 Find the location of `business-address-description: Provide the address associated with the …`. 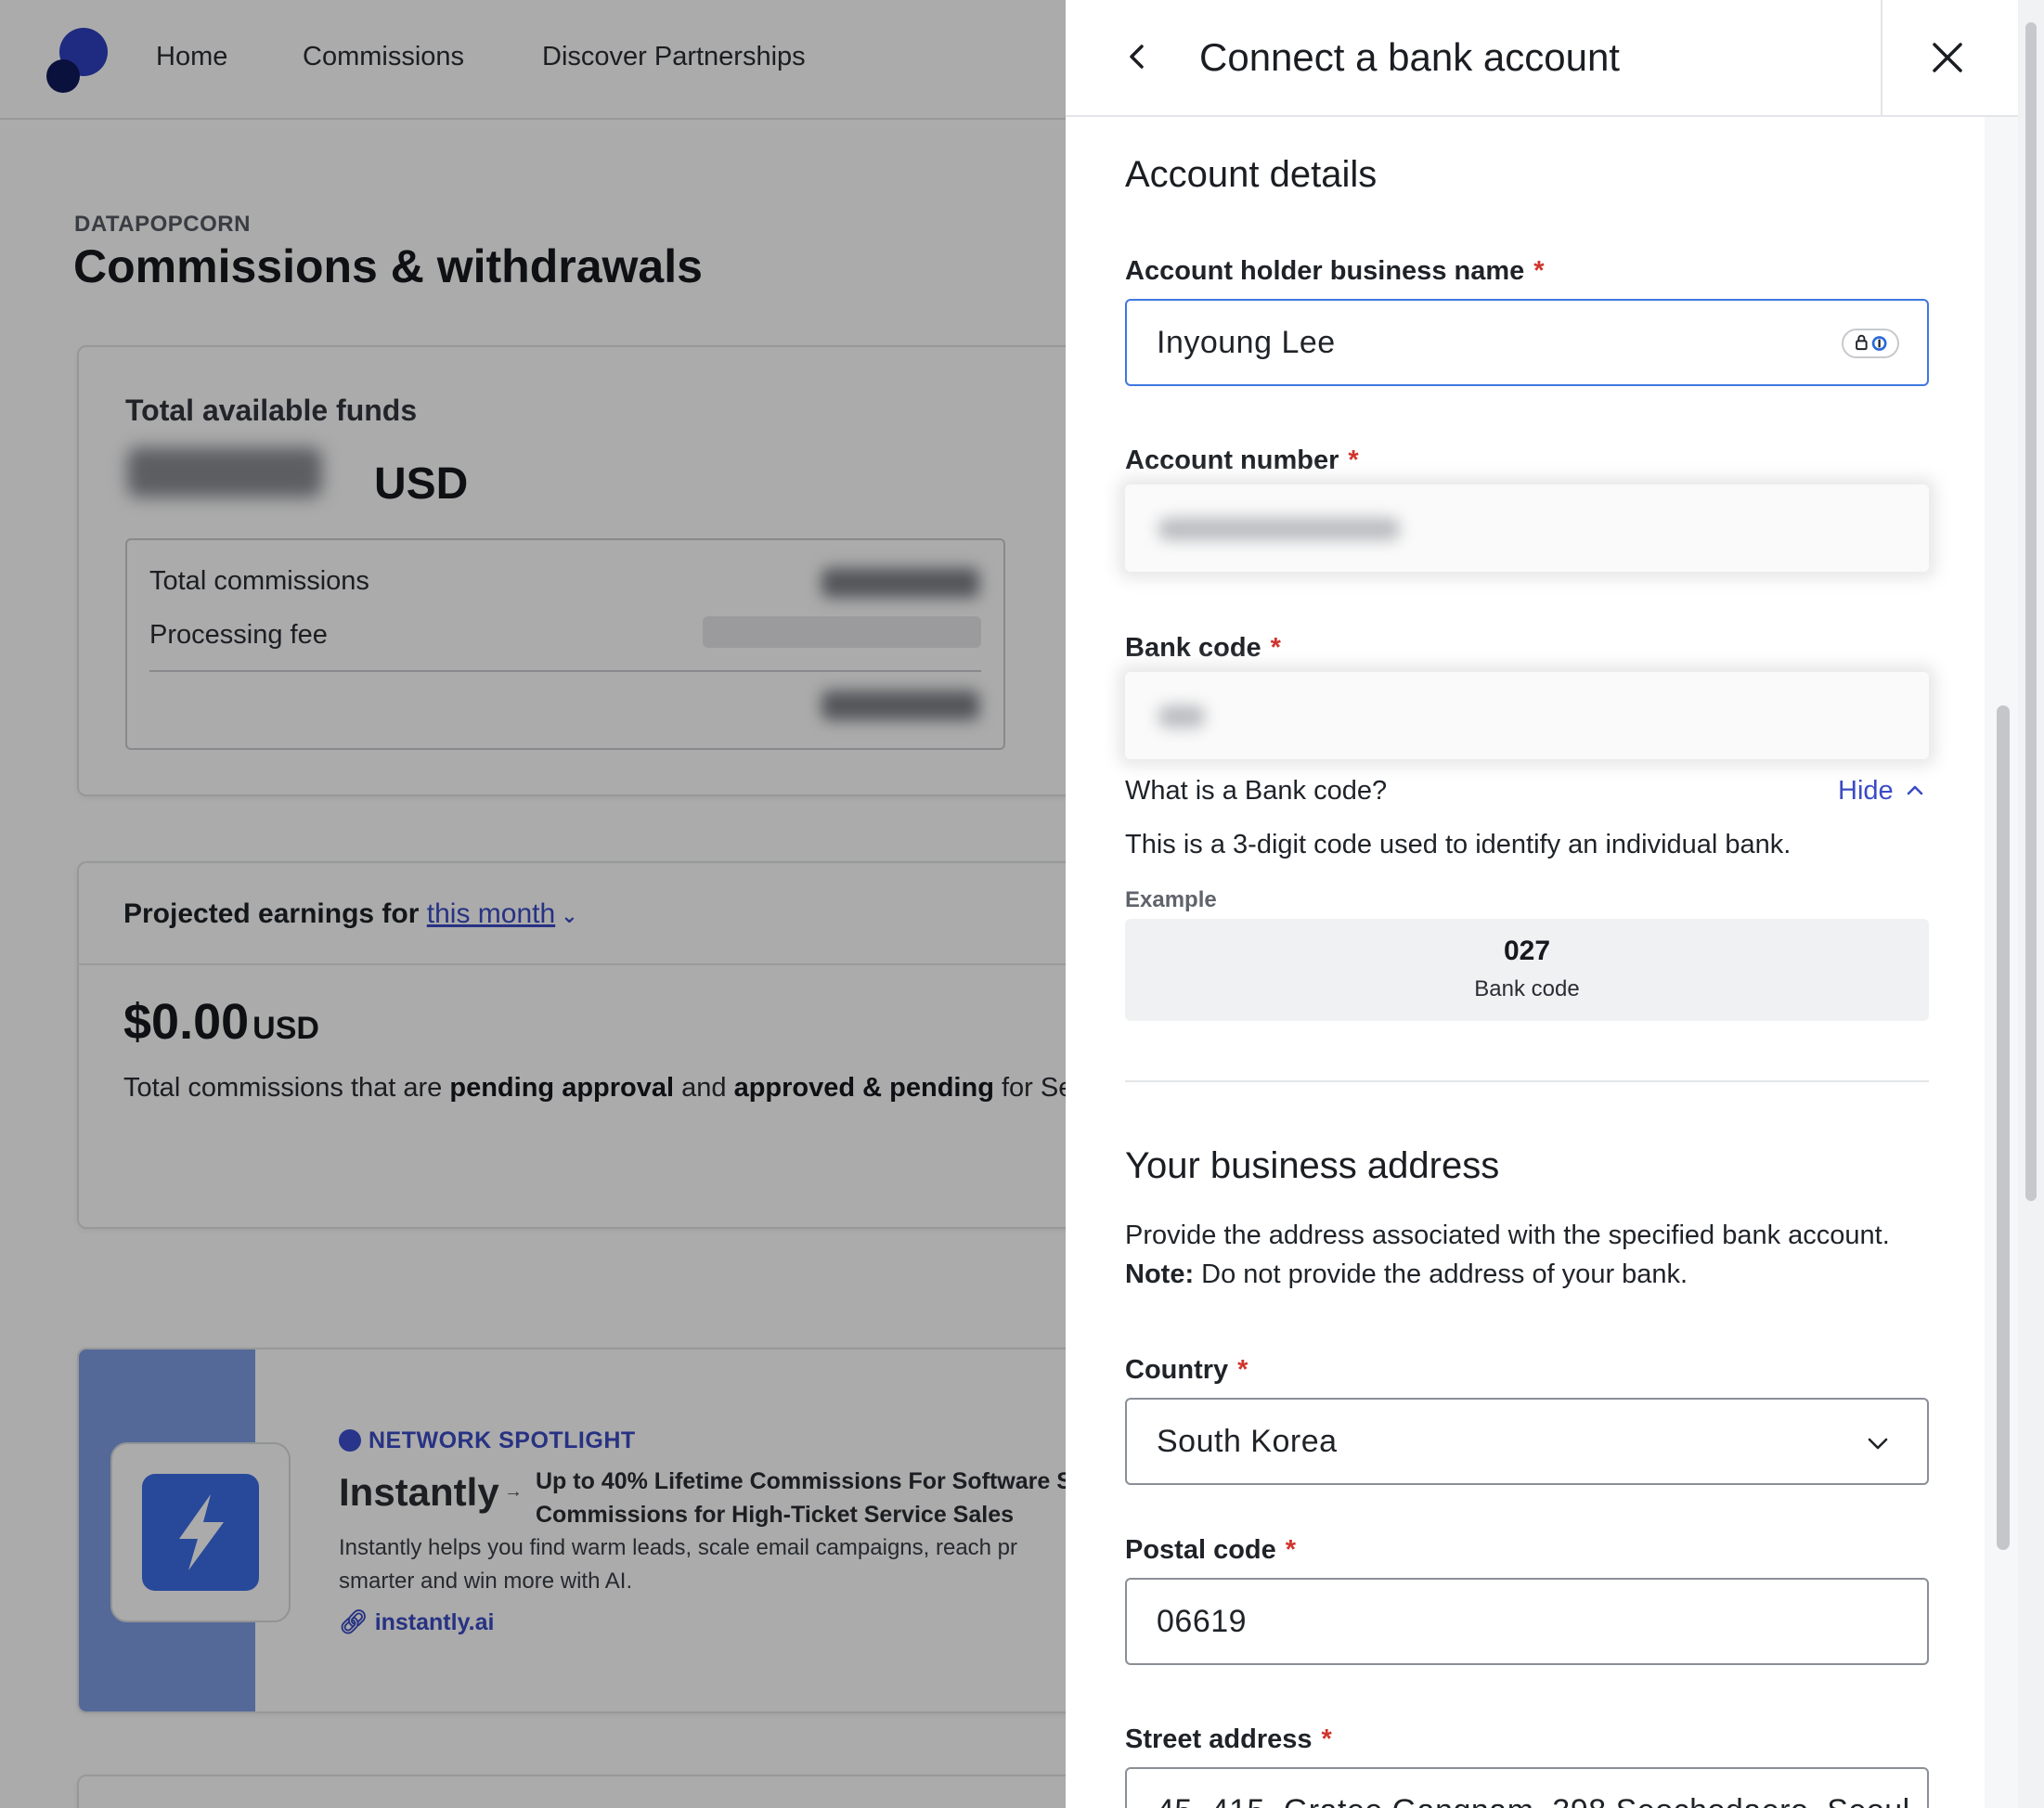

business-address-description: Provide the address associated with the … is located at coordinates (1508, 1255).